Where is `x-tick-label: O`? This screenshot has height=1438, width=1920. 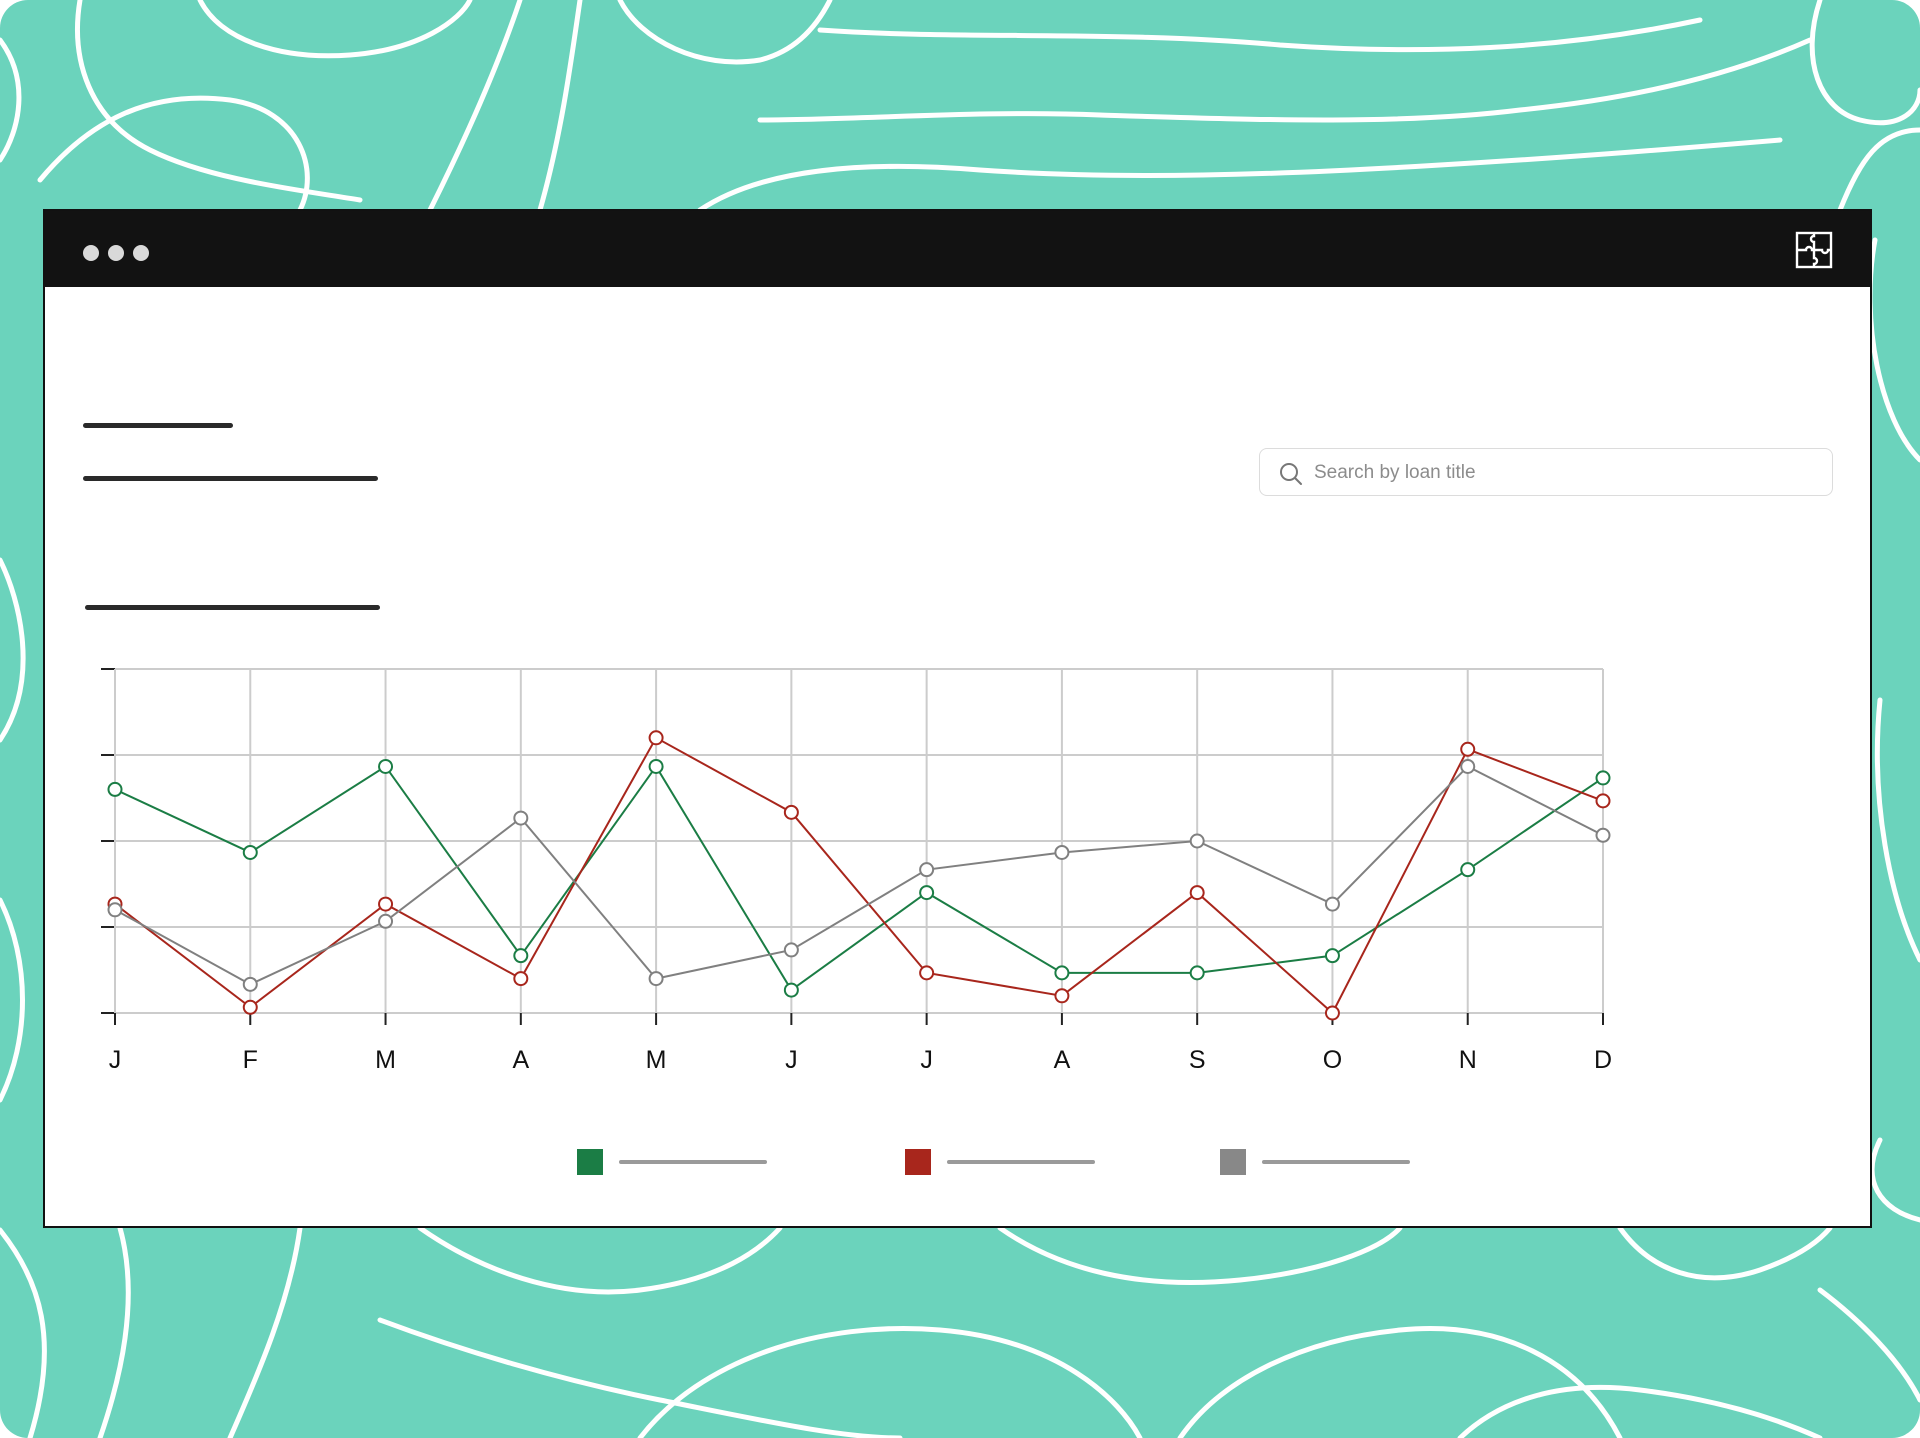
x-tick-label: O is located at coordinates (1332, 1060).